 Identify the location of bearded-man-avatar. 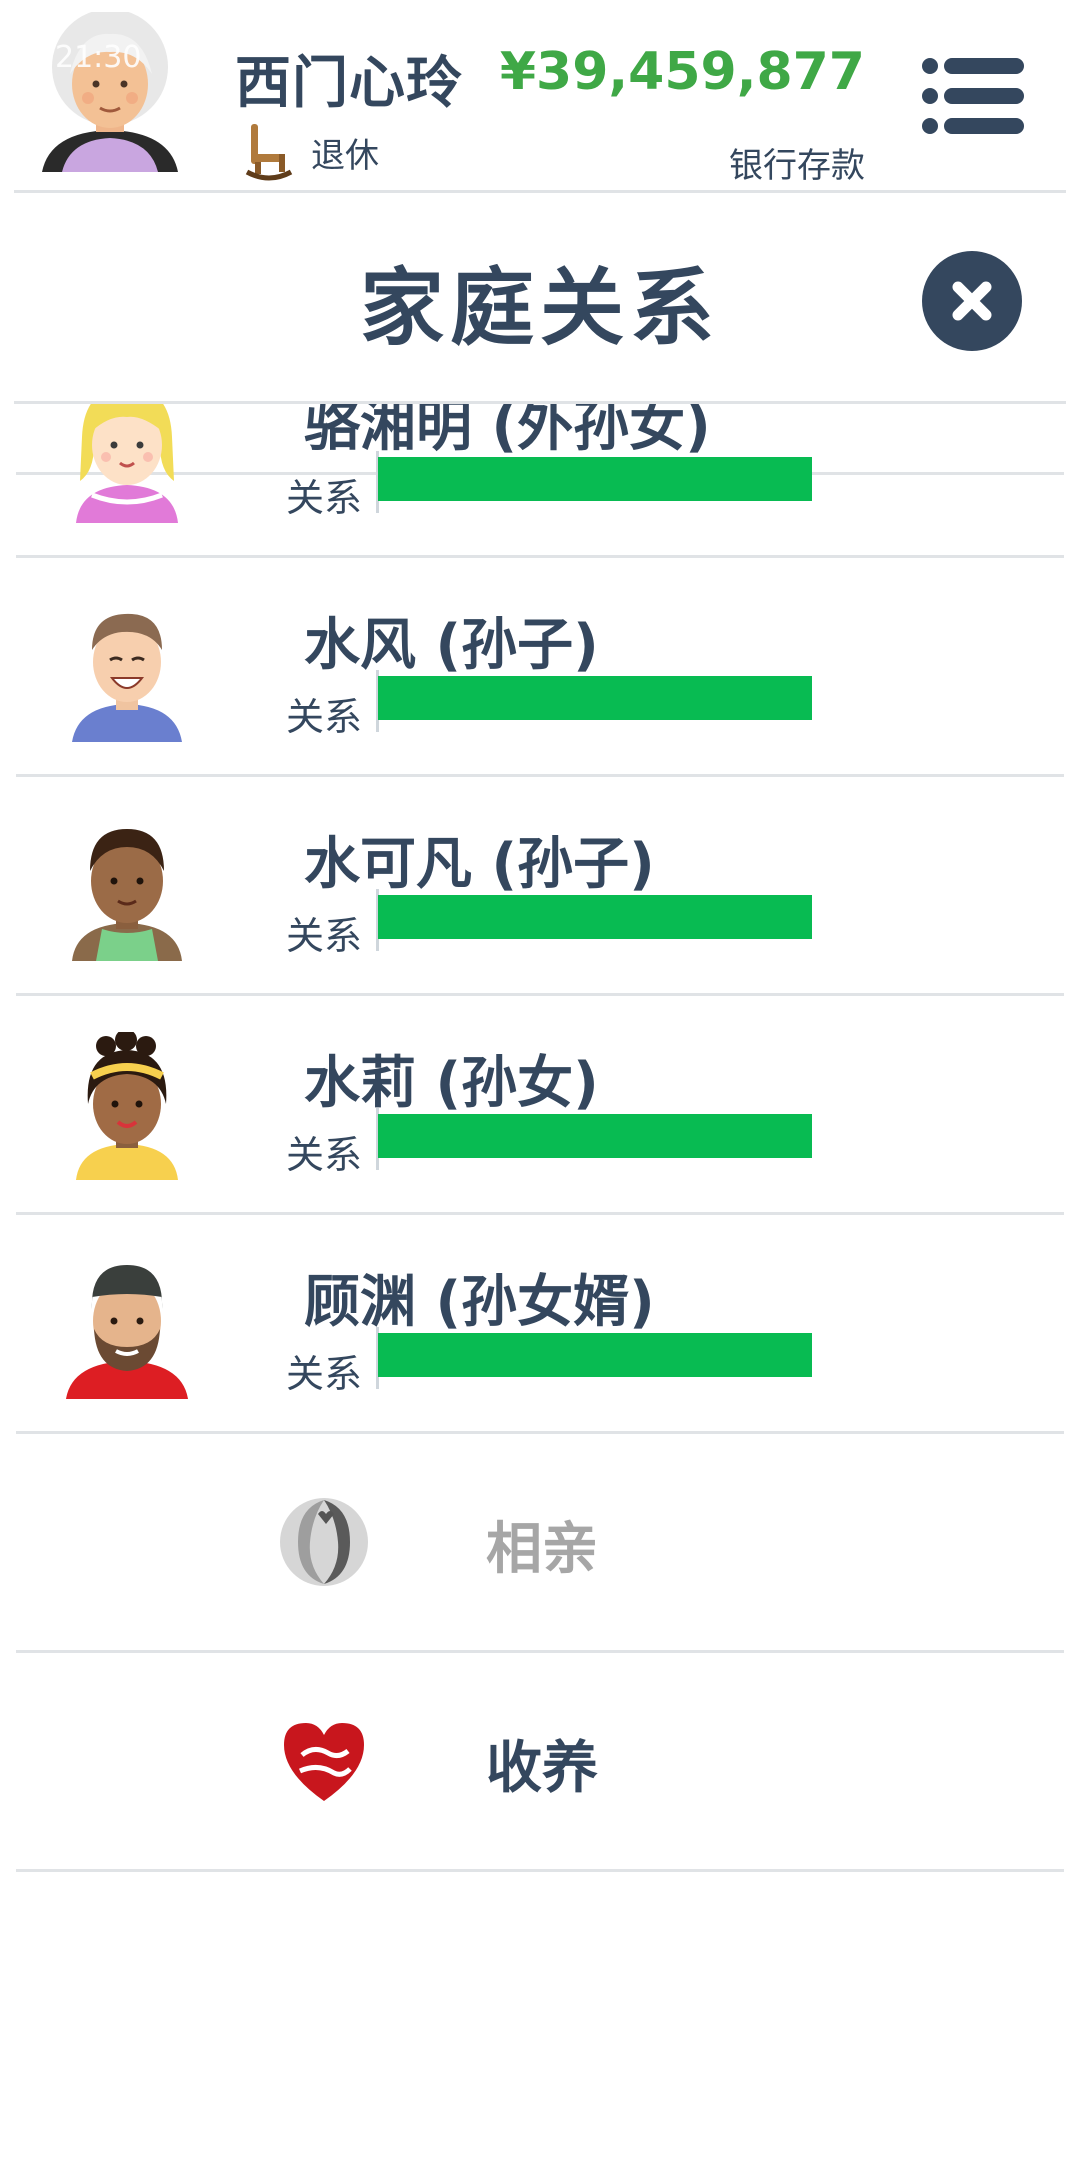
(127, 1332).